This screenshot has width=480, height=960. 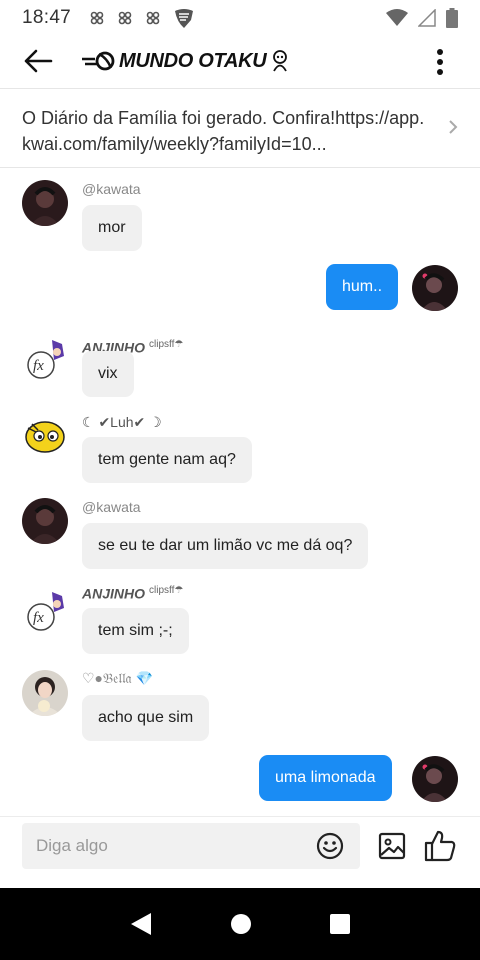 What do you see at coordinates (141, 924) in the screenshot?
I see `back-triangle-icon` at bounding box center [141, 924].